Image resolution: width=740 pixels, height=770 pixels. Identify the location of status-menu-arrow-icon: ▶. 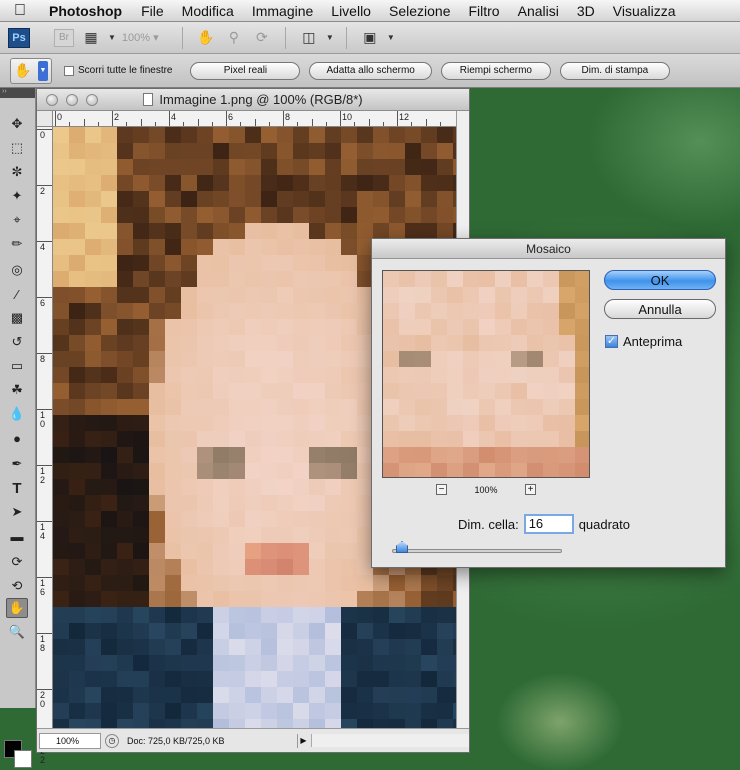
(303, 740).